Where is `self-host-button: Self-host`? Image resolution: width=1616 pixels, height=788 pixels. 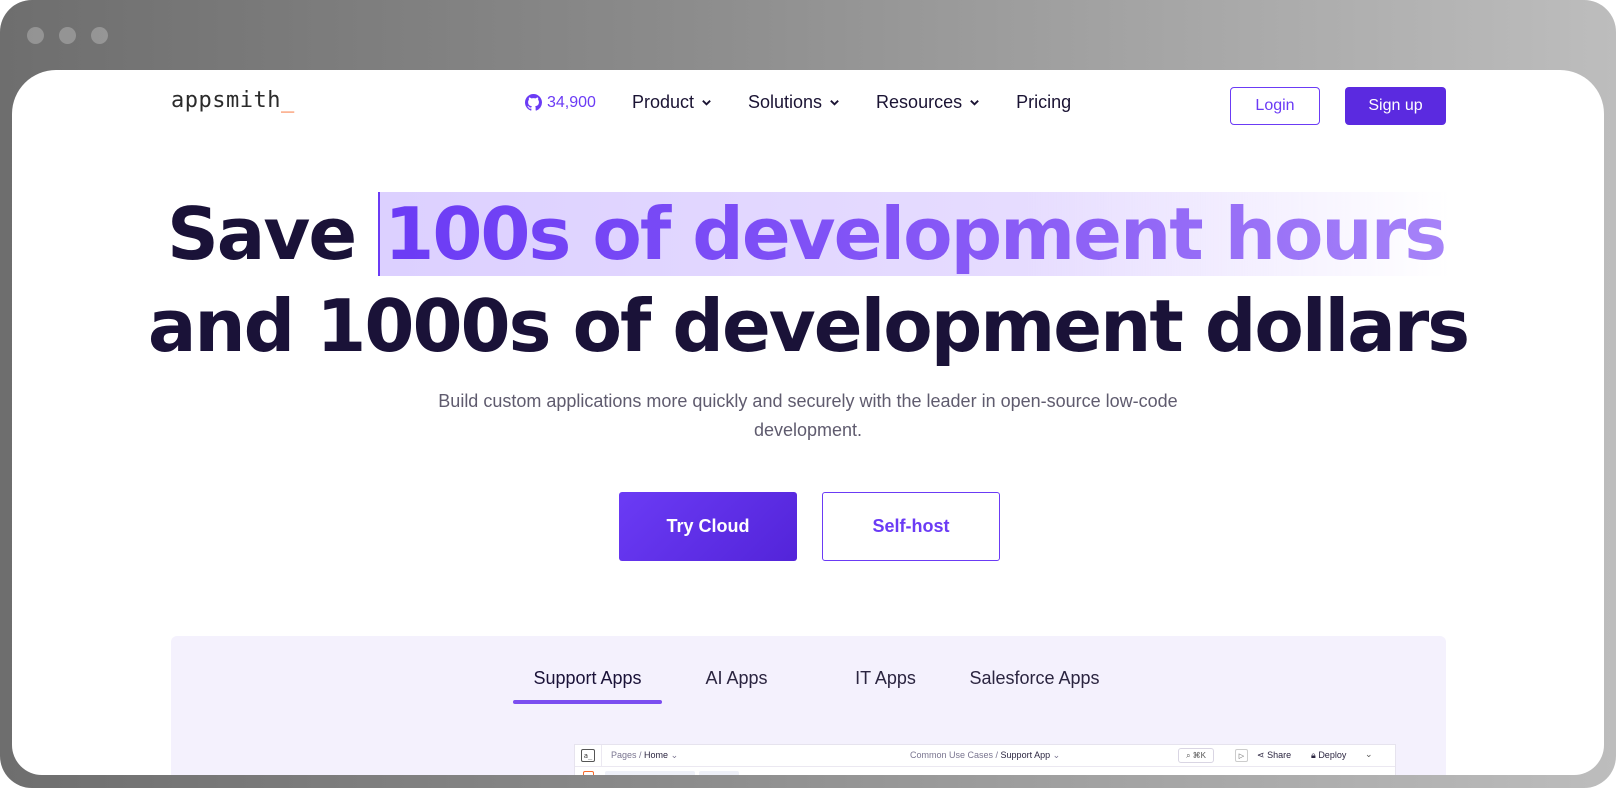
self-host-button: Self-host is located at coordinates (911, 526).